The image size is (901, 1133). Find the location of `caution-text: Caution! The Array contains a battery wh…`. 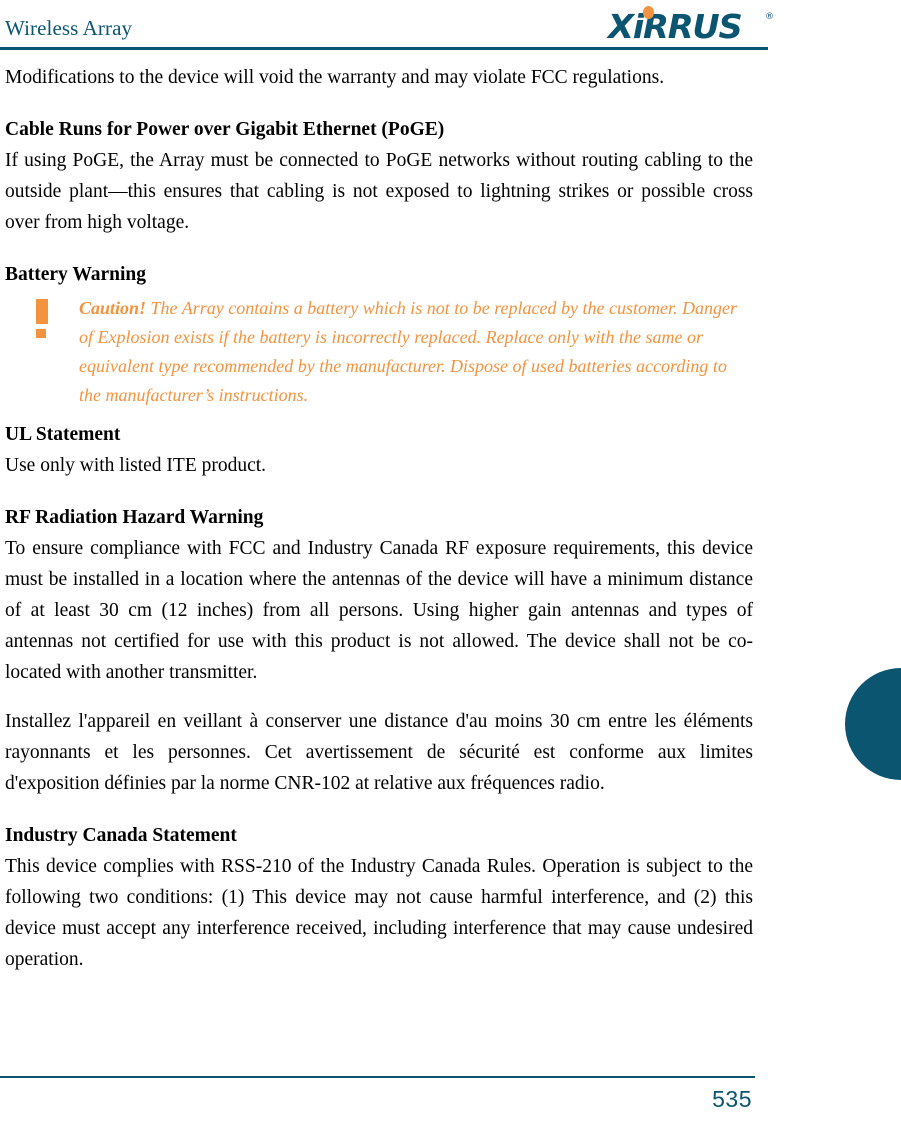

caution-text: Caution! The Array contains a battery wh… is located at coordinates (416, 352).